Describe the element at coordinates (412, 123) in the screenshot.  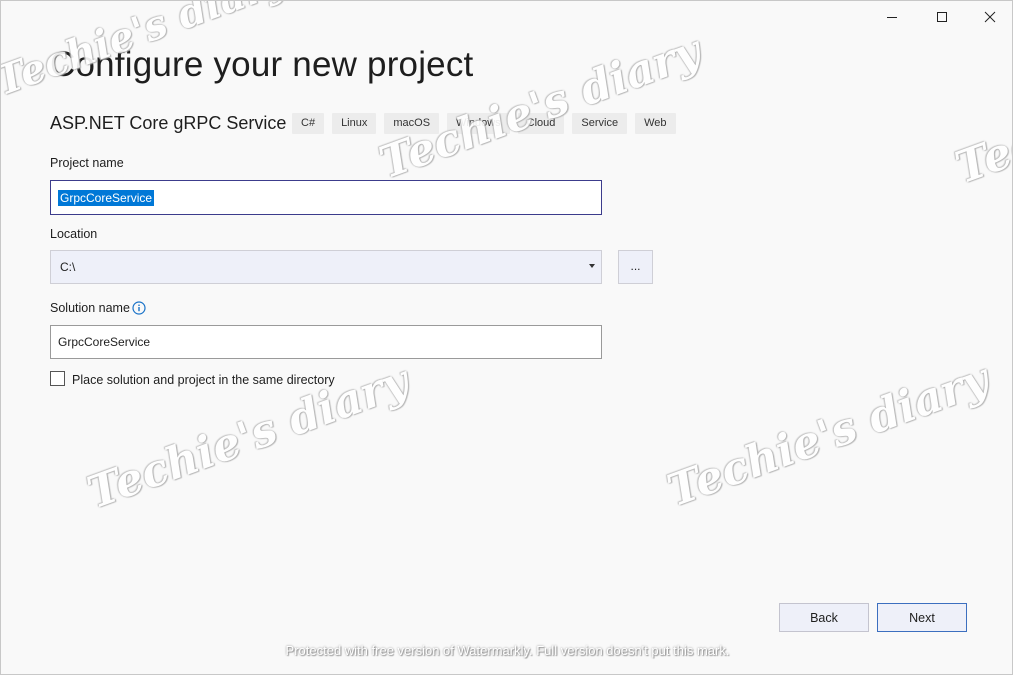
I see `tag-macos: macOS` at that location.